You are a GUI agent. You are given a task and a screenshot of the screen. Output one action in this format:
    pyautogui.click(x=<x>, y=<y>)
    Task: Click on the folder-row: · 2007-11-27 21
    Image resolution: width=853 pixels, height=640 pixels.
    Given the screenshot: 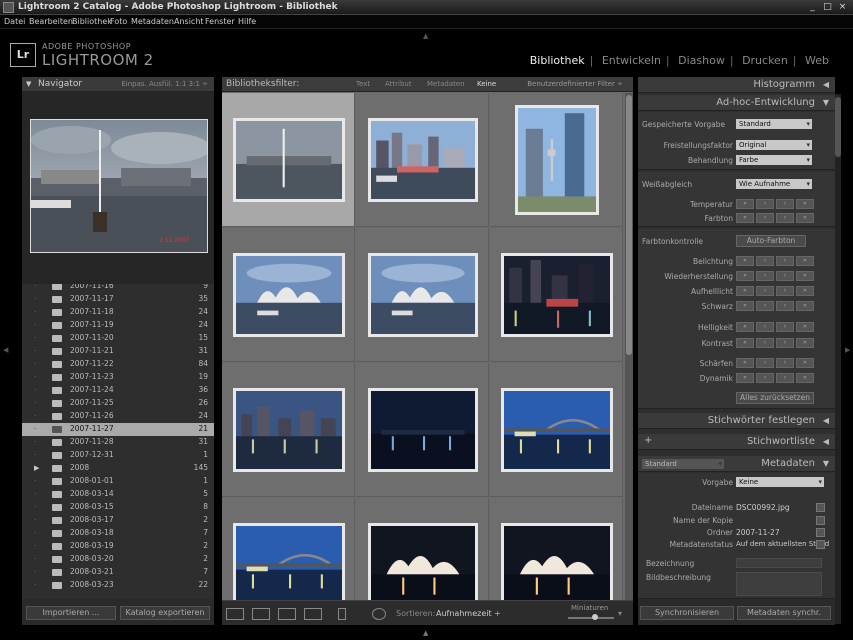 What is the action you would take?
    pyautogui.click(x=118, y=429)
    